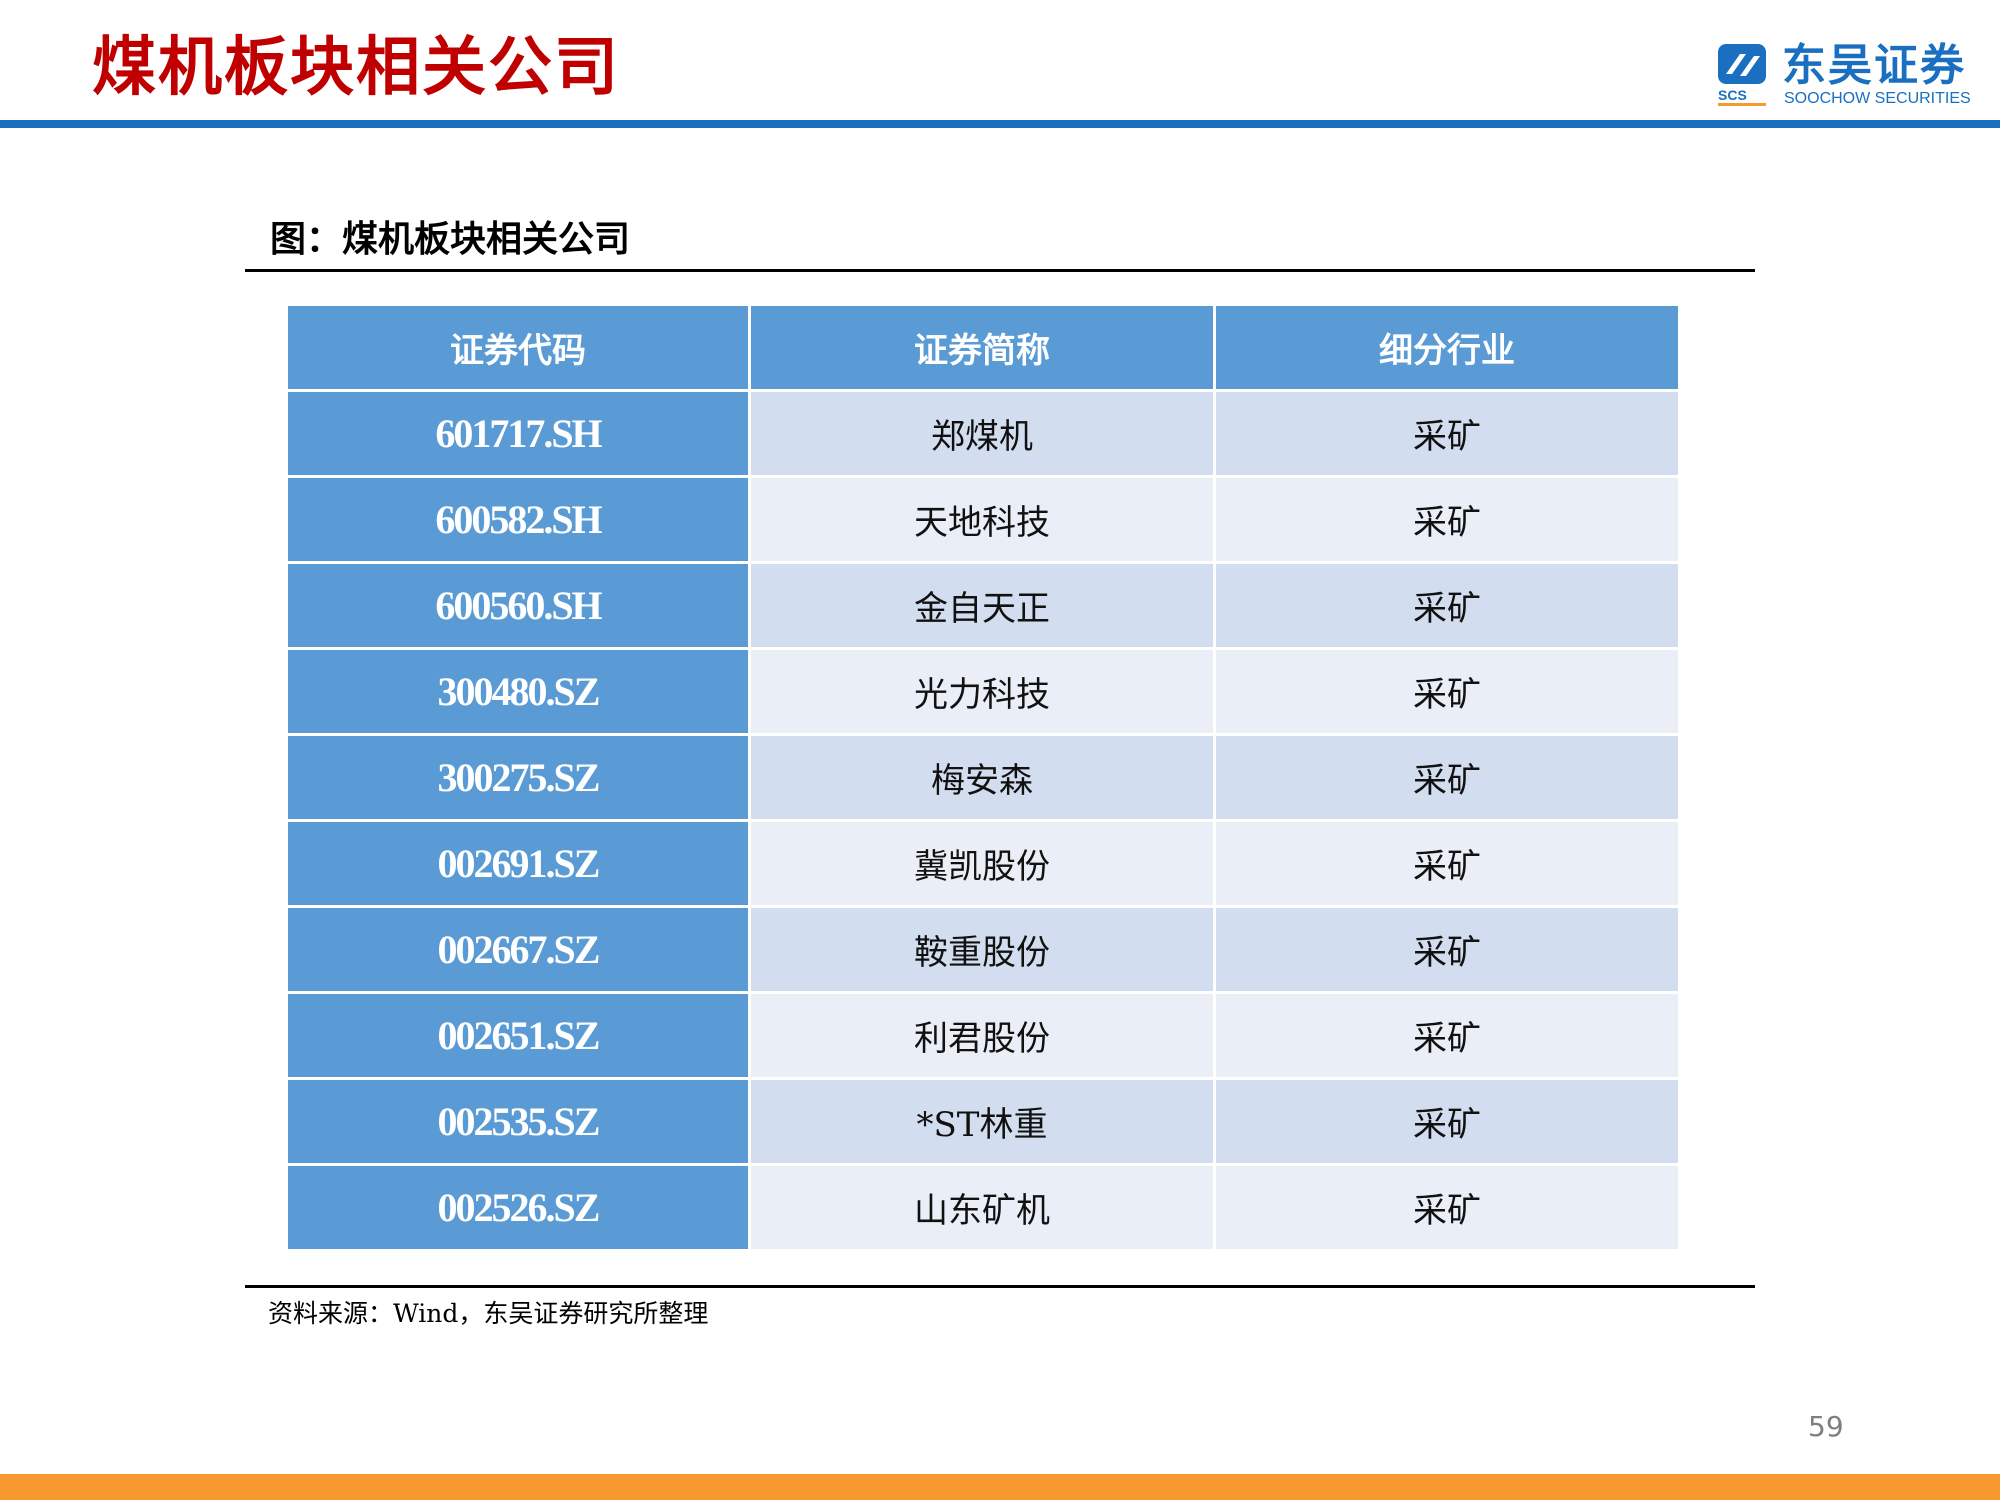 This screenshot has width=2000, height=1500. I want to click on security-code: 600582.SH, so click(519, 521).